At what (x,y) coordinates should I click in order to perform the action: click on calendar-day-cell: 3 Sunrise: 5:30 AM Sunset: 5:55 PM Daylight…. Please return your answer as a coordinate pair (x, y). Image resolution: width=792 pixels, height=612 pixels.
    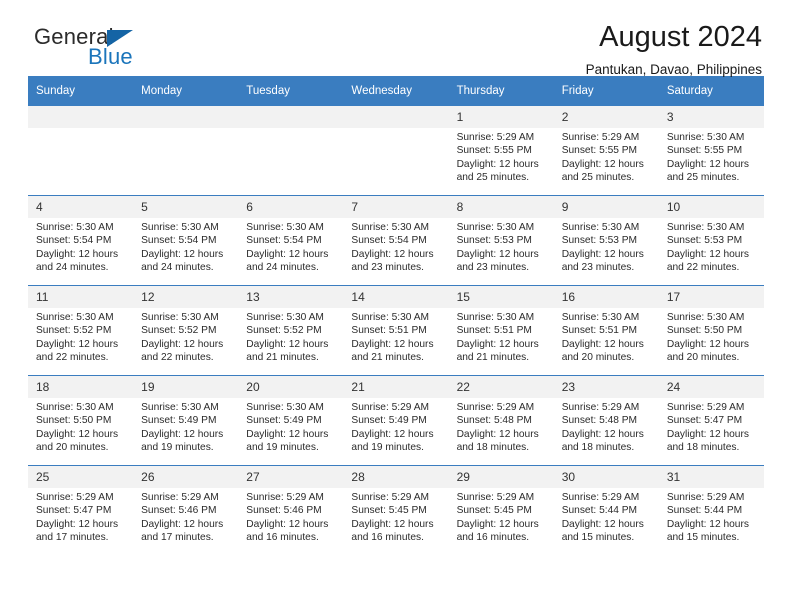
    Looking at the image, I should click on (711, 150).